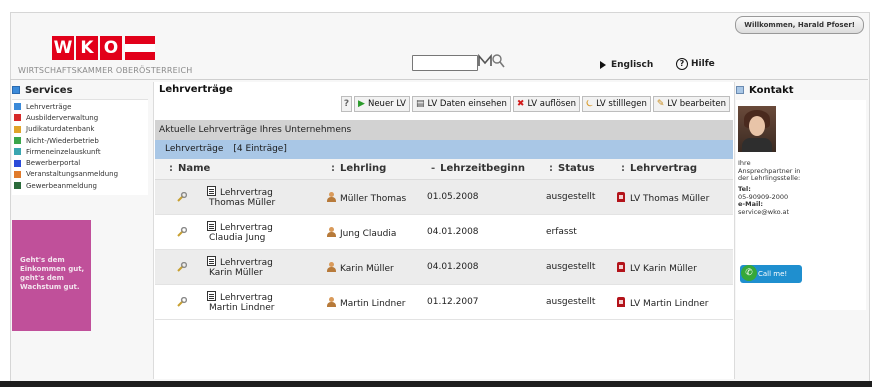 The height and width of the screenshot is (387, 872). I want to click on sidebar-item-label: Firmeneinzelauskunft, so click(63, 151).